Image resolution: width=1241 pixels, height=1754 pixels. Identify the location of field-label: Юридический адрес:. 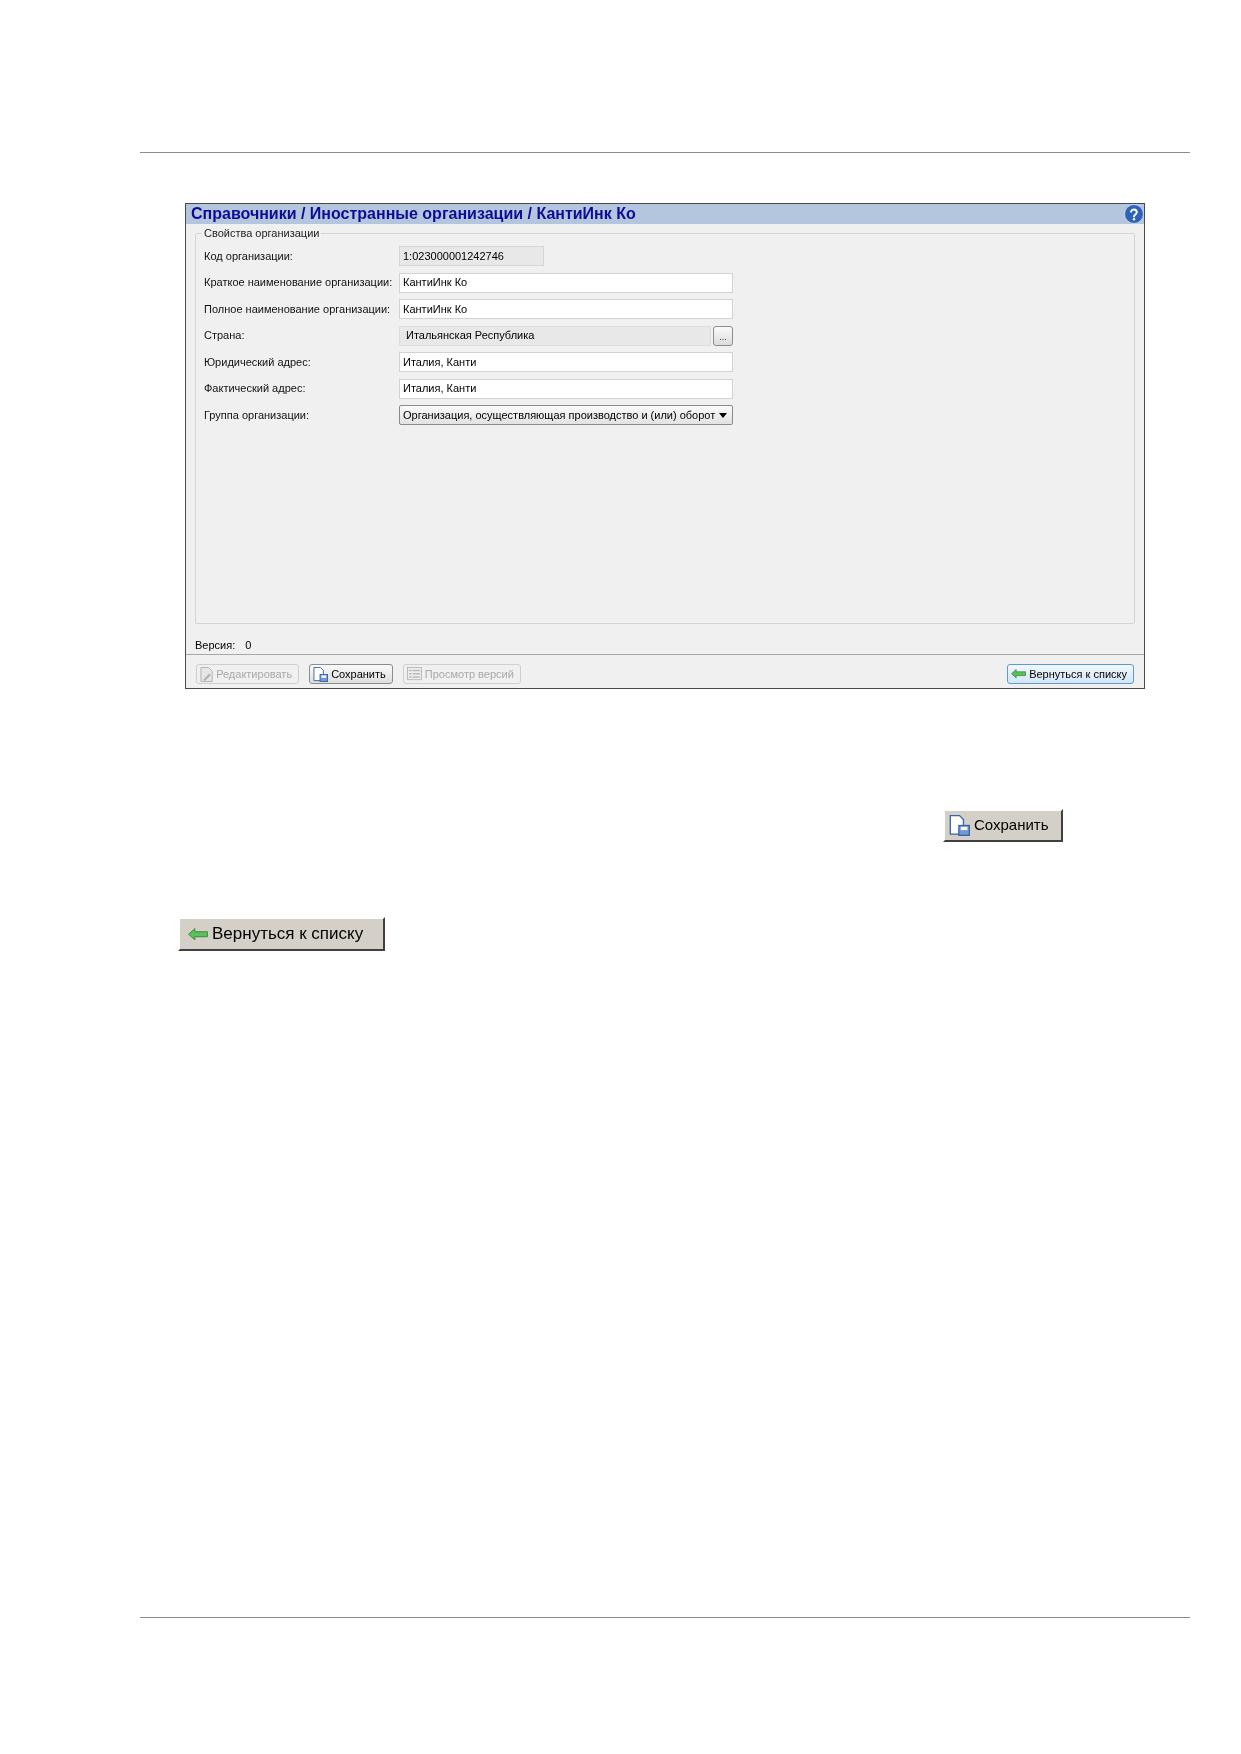
(258, 362).